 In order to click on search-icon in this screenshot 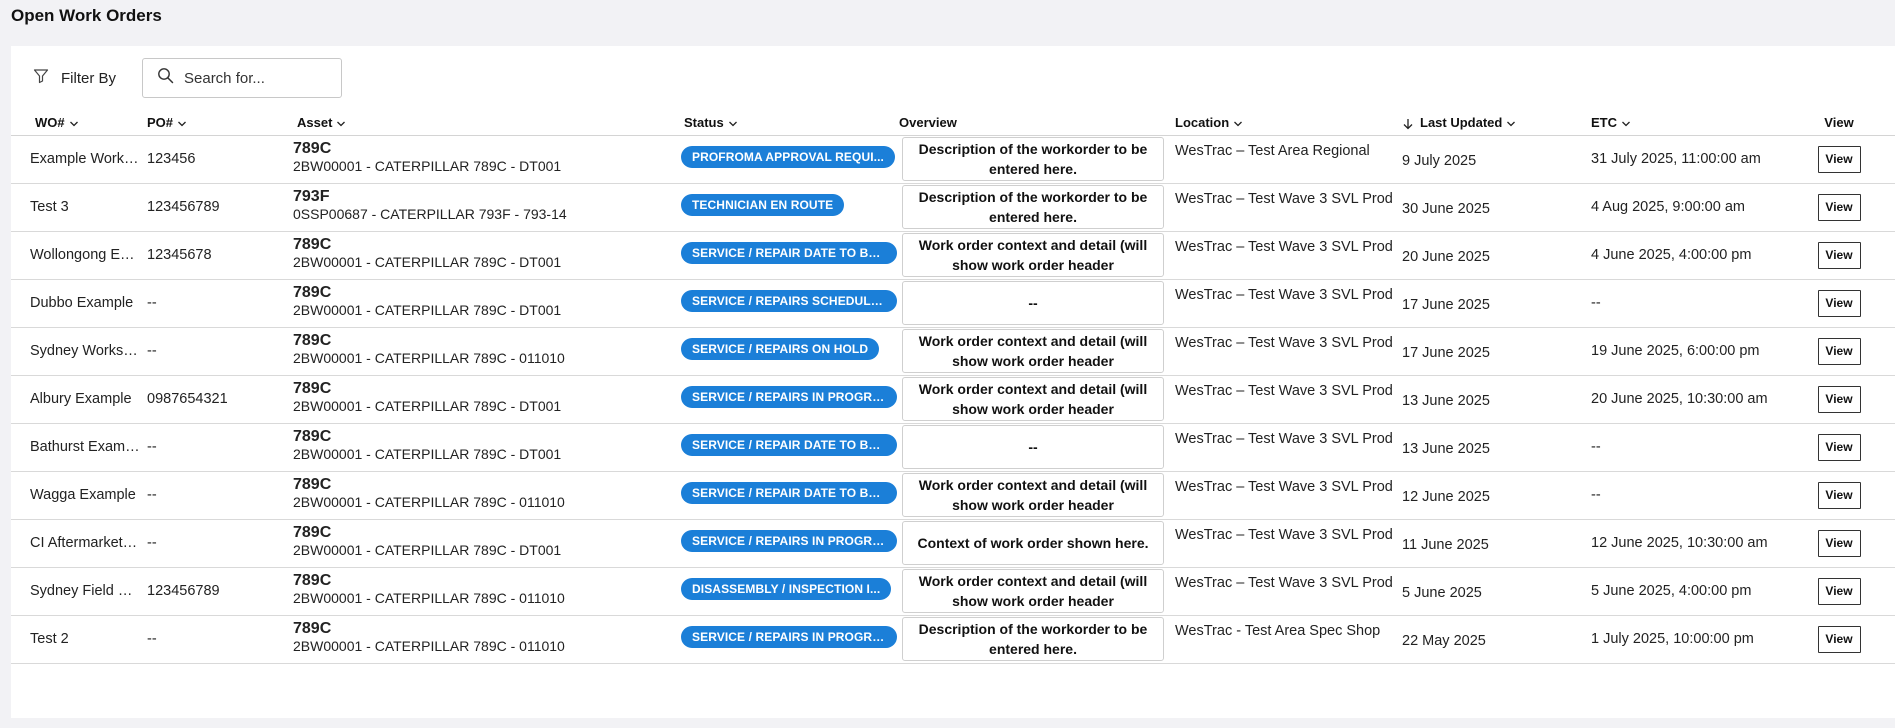, I will do `click(165, 78)`.